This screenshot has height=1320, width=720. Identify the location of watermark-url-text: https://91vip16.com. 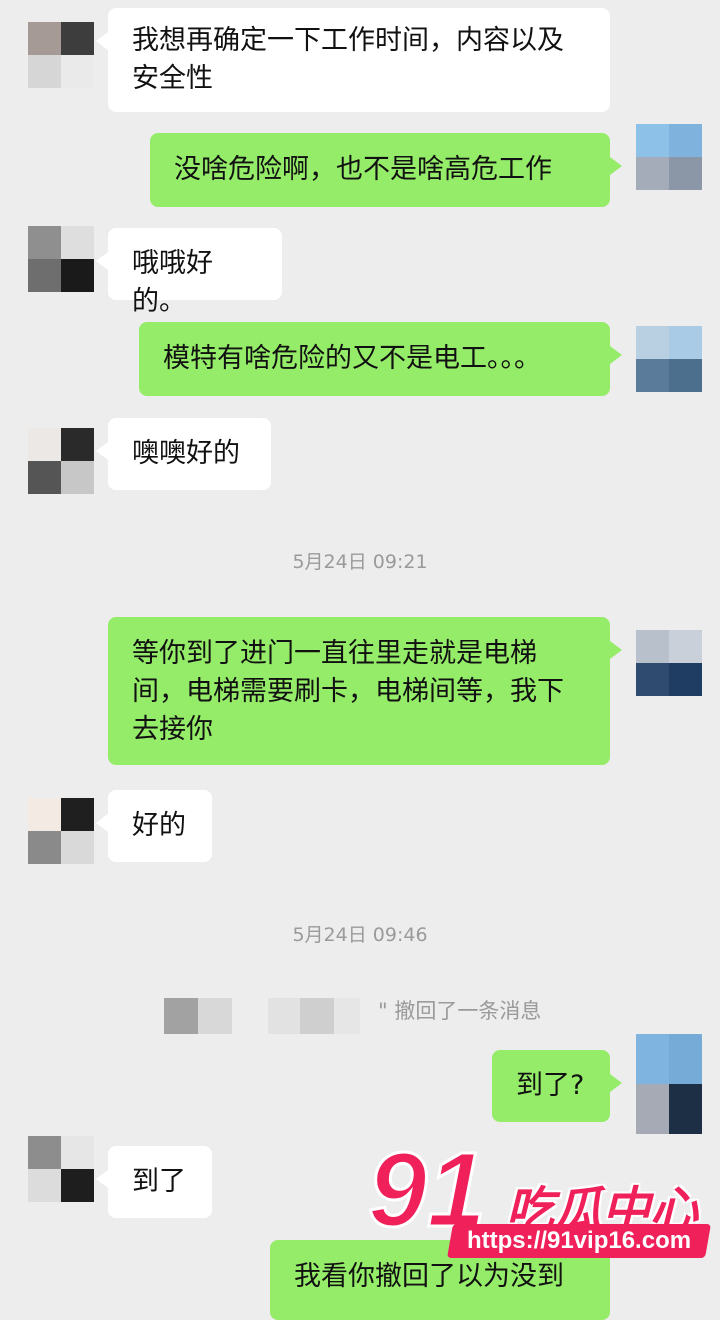
(579, 1240).